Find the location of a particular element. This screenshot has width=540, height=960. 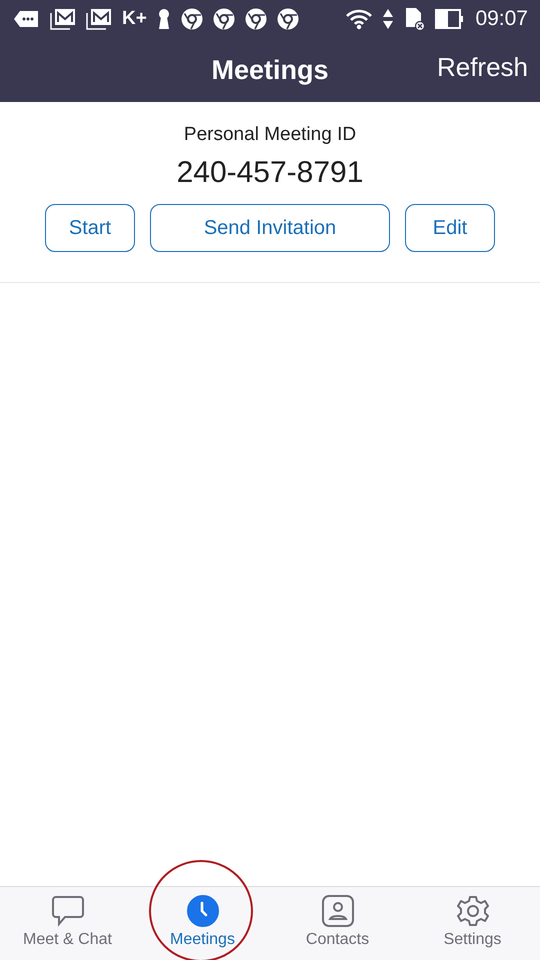

refresh-button: Refresh is located at coordinates (482, 67).